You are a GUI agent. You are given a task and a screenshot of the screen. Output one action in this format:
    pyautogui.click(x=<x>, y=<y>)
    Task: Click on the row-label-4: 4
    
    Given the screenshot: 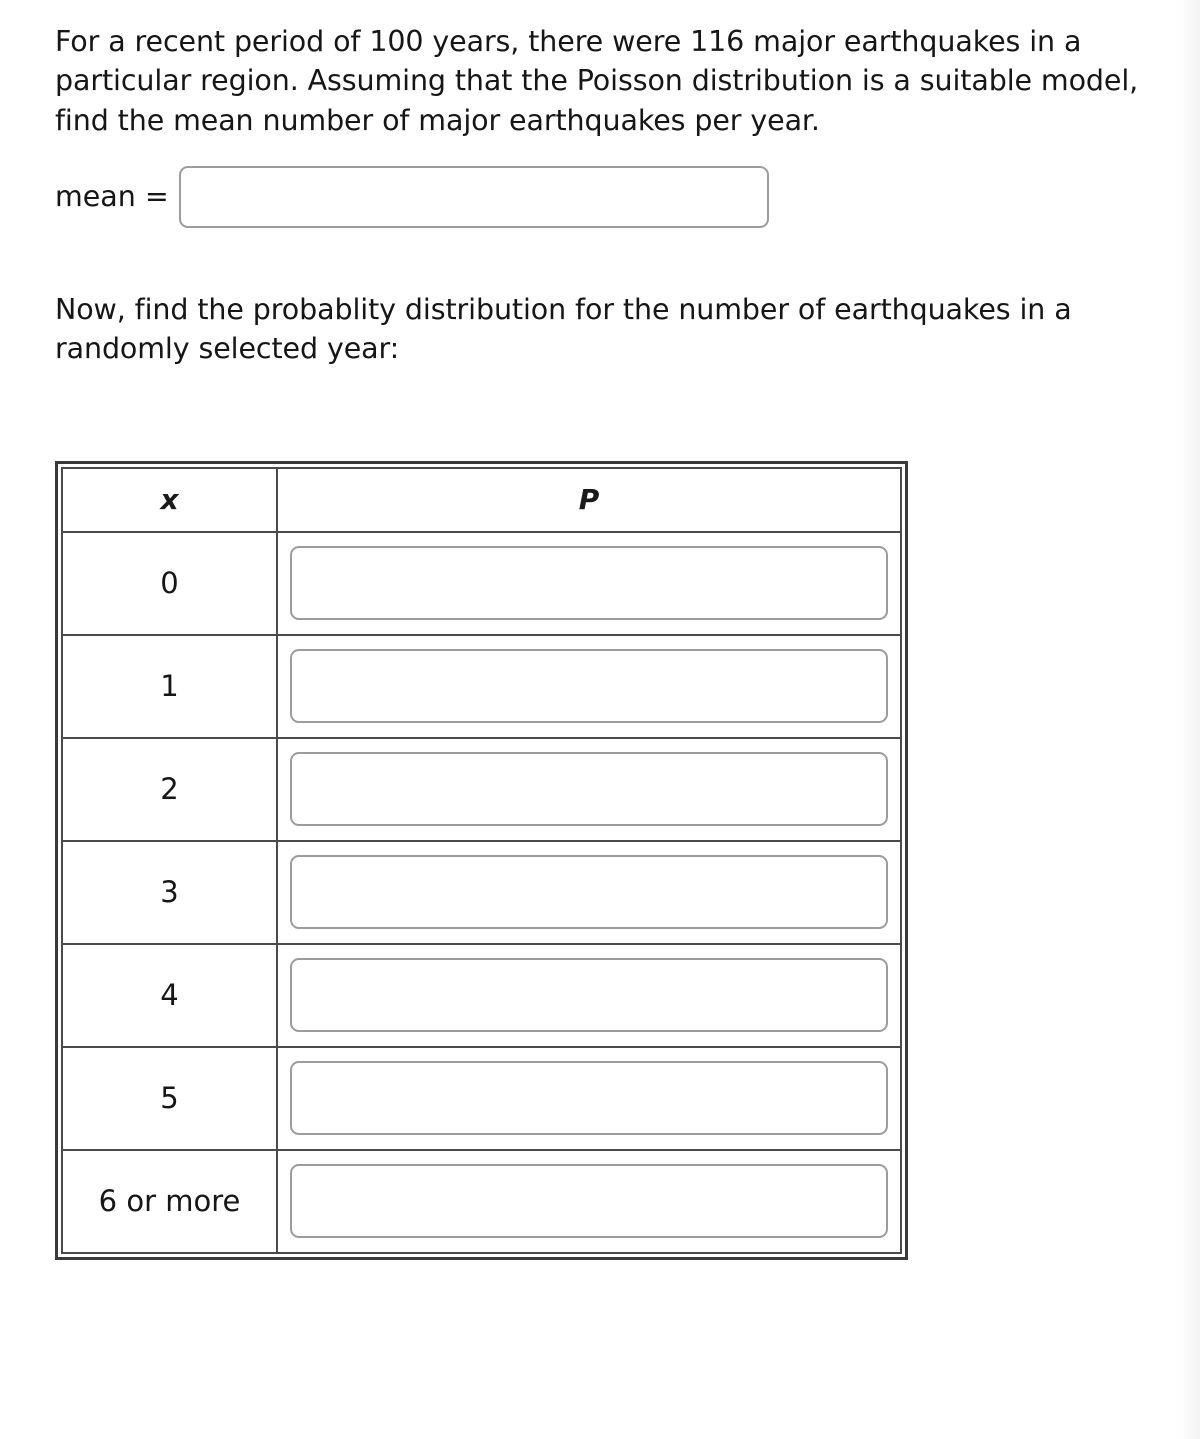 What is the action you would take?
    pyautogui.click(x=169, y=995)
    